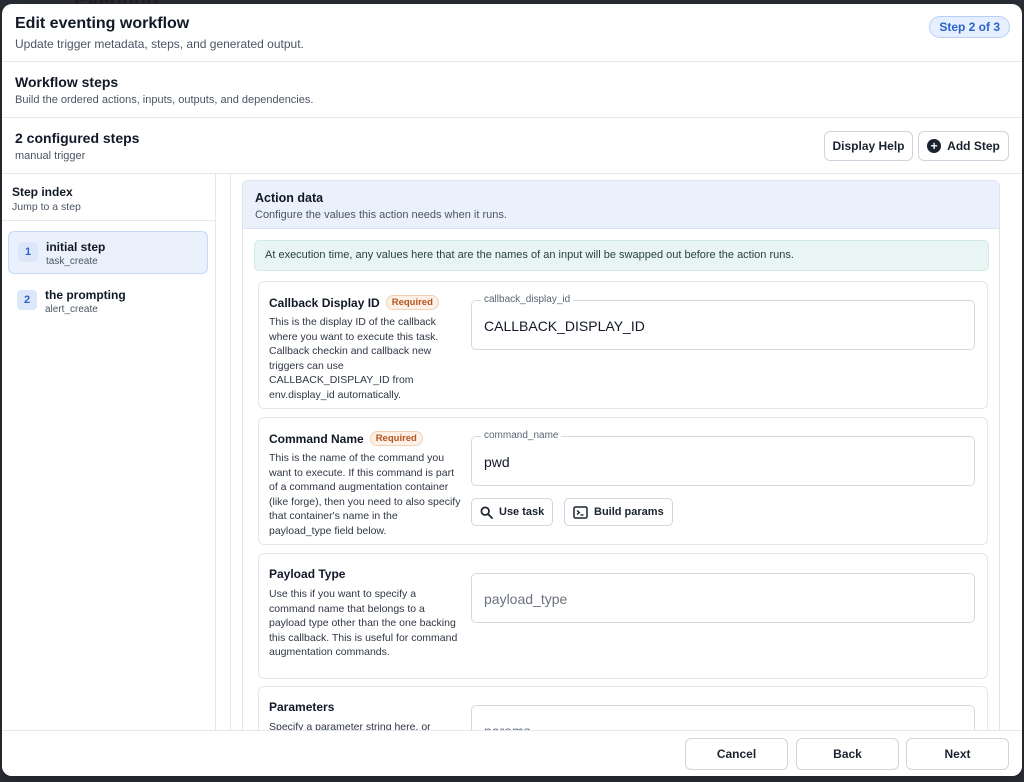  What do you see at coordinates (521, 435) in the screenshot?
I see `input-legend: command_name` at bounding box center [521, 435].